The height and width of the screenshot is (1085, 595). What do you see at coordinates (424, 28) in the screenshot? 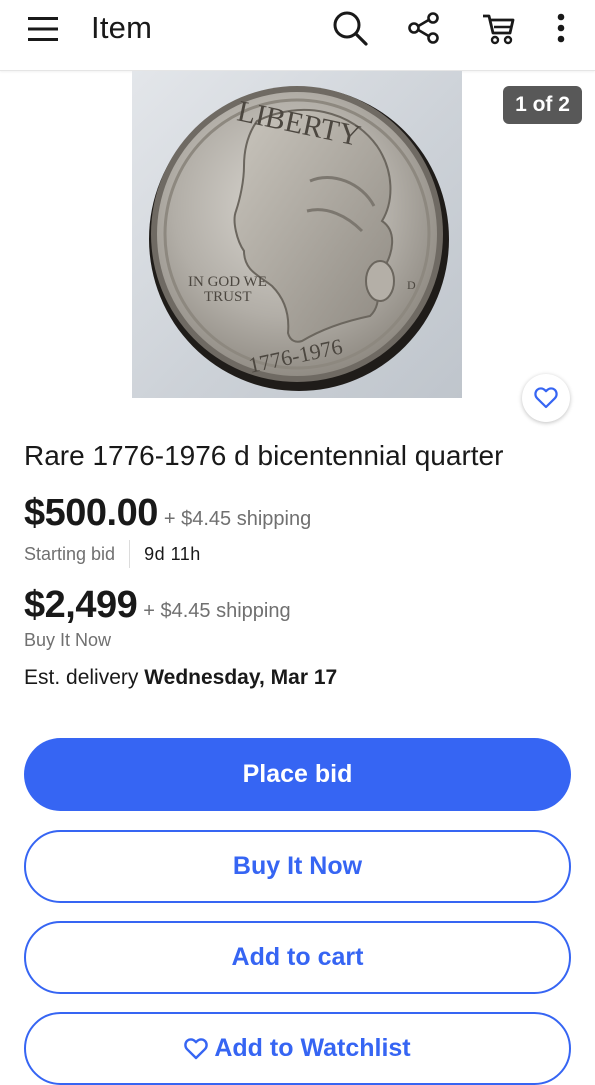
I see `share-icon` at bounding box center [424, 28].